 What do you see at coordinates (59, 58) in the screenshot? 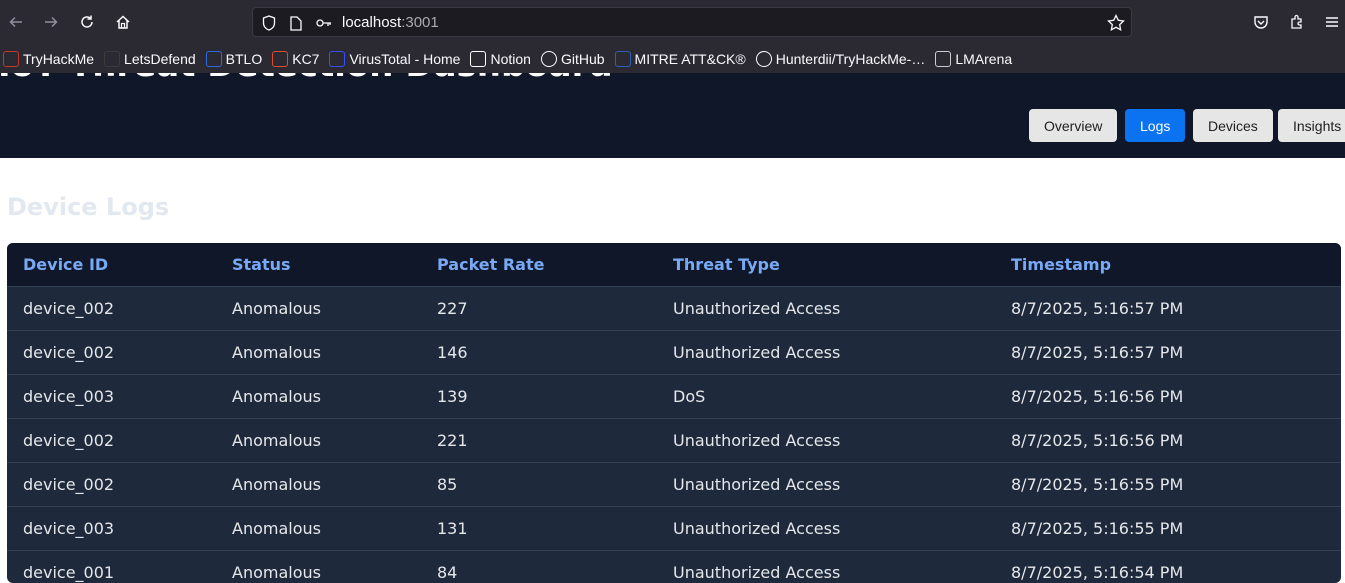
I see `bookmark-label: TryHackMe` at bounding box center [59, 58].